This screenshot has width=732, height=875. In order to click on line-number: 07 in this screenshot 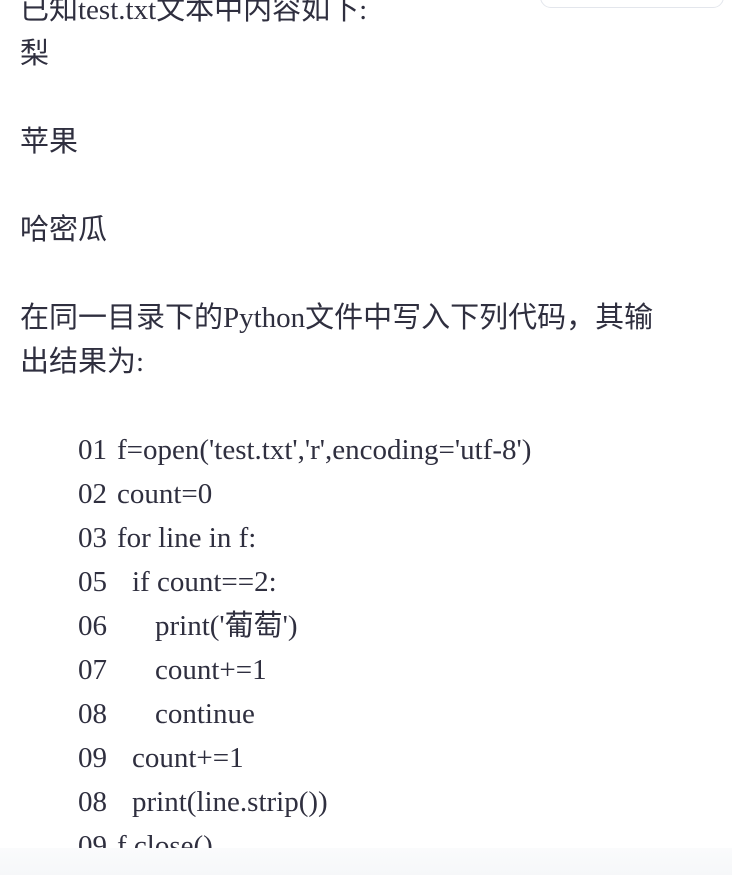, I will do `click(92, 670)`.